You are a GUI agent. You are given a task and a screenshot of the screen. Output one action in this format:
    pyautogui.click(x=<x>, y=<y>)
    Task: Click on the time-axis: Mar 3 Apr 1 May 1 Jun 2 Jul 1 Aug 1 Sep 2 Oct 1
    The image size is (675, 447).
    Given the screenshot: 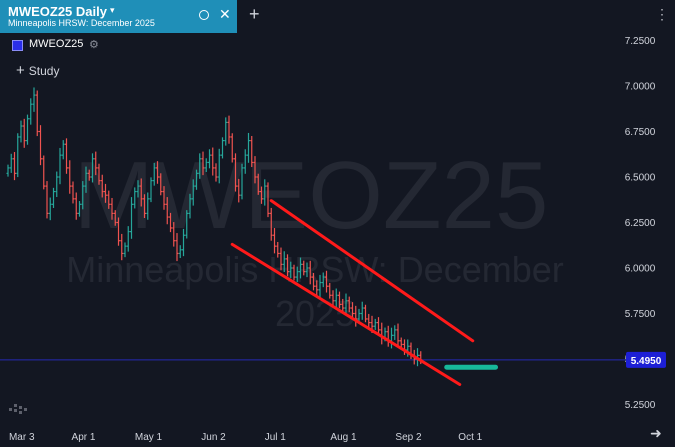 What is the action you would take?
    pyautogui.click(x=246, y=437)
    